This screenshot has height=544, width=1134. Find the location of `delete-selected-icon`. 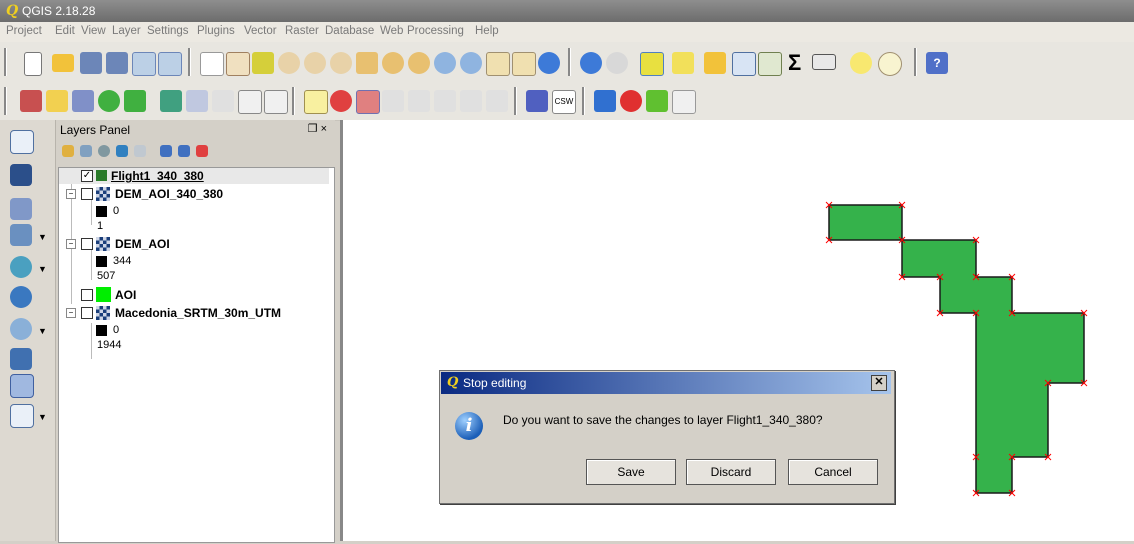

delete-selected-icon is located at coordinates (197, 101).